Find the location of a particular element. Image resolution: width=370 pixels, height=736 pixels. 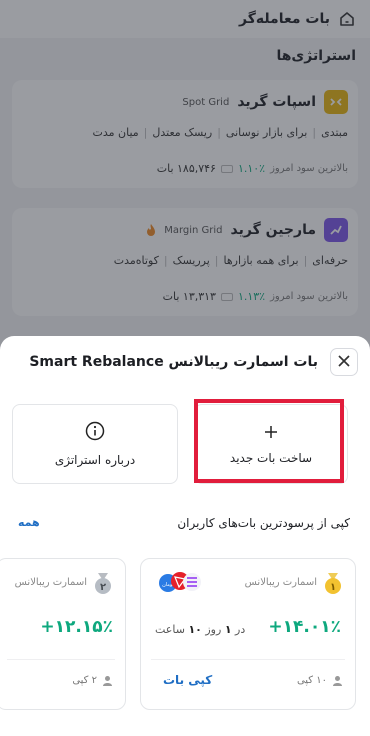

copy-bot-button: کپی بات is located at coordinates (187, 680).